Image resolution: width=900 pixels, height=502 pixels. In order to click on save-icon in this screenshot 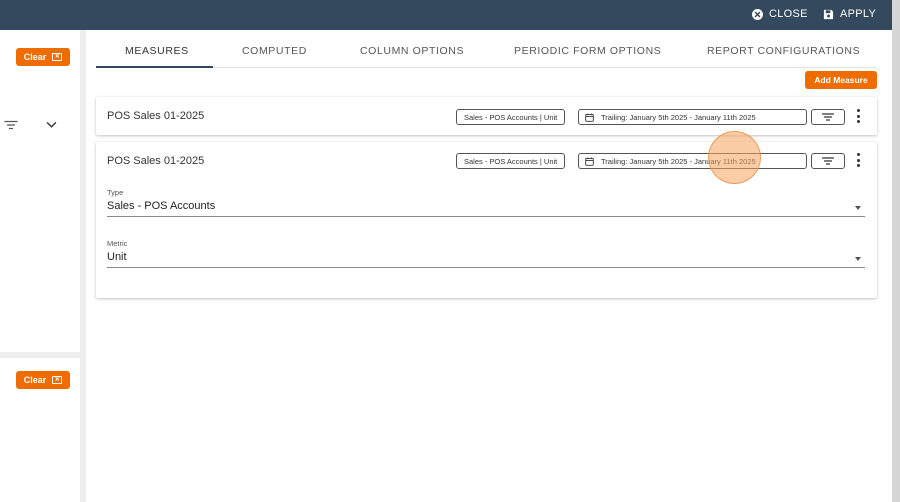, I will do `click(828, 14)`.